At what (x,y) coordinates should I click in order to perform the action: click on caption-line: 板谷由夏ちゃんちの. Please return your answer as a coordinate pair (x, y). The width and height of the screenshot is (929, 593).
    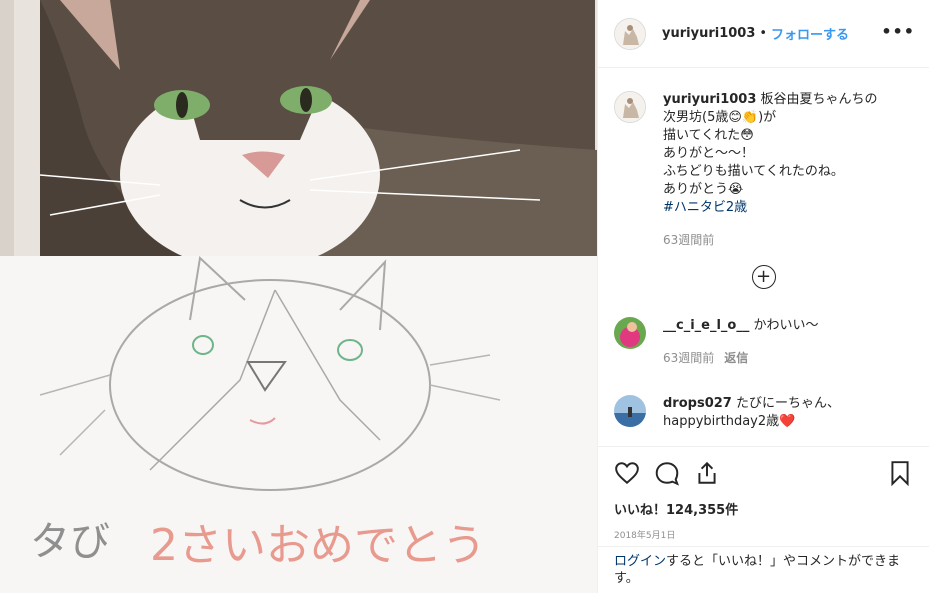
    Looking at the image, I should click on (819, 99).